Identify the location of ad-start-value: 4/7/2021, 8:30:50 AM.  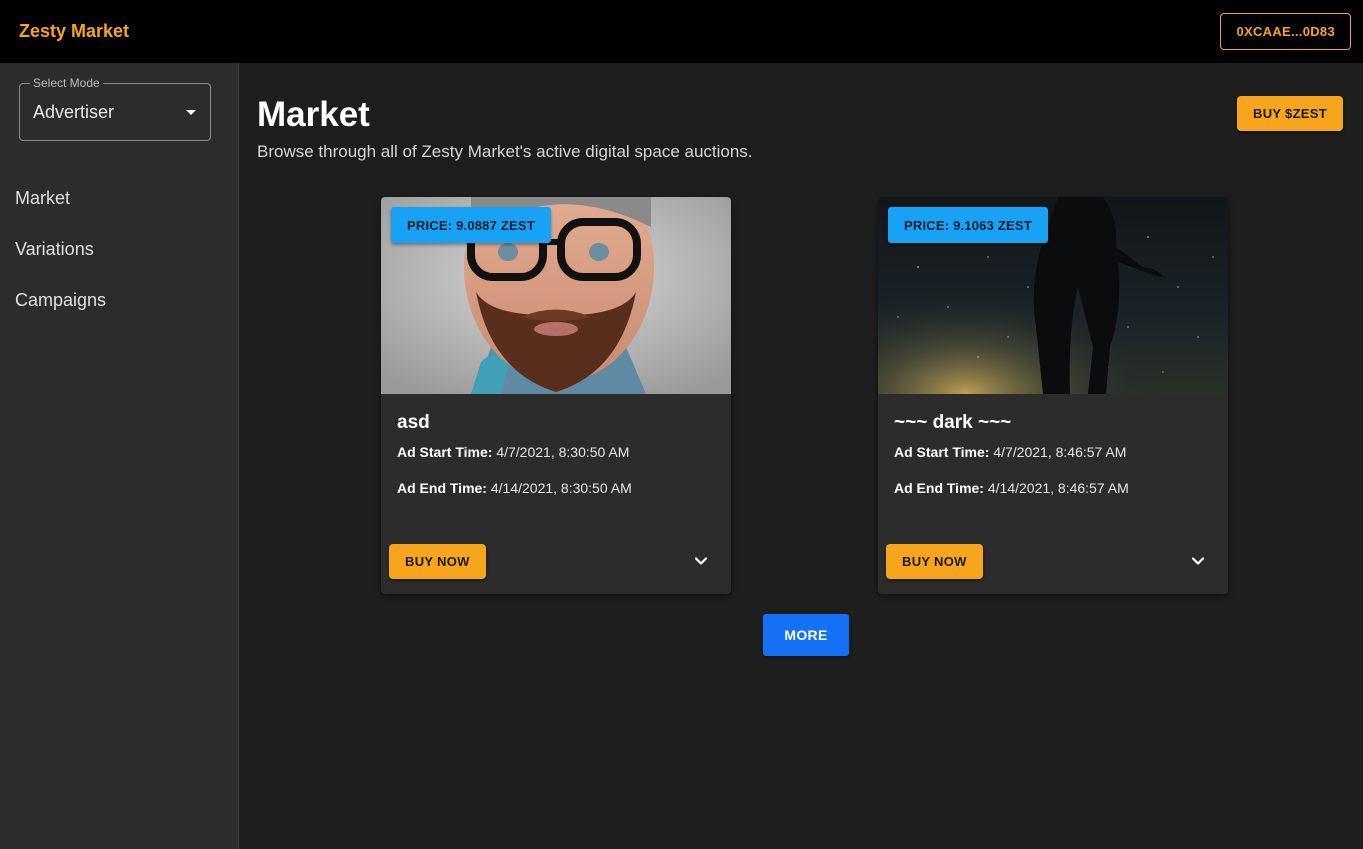
(563, 452).